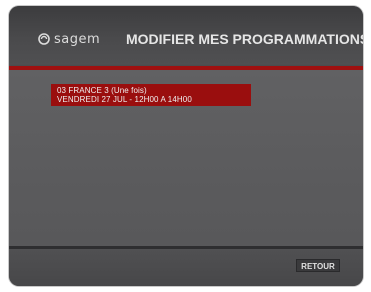 This screenshot has height=292, width=371. What do you see at coordinates (77, 39) in the screenshot?
I see `brand-logo-text: sagem` at bounding box center [77, 39].